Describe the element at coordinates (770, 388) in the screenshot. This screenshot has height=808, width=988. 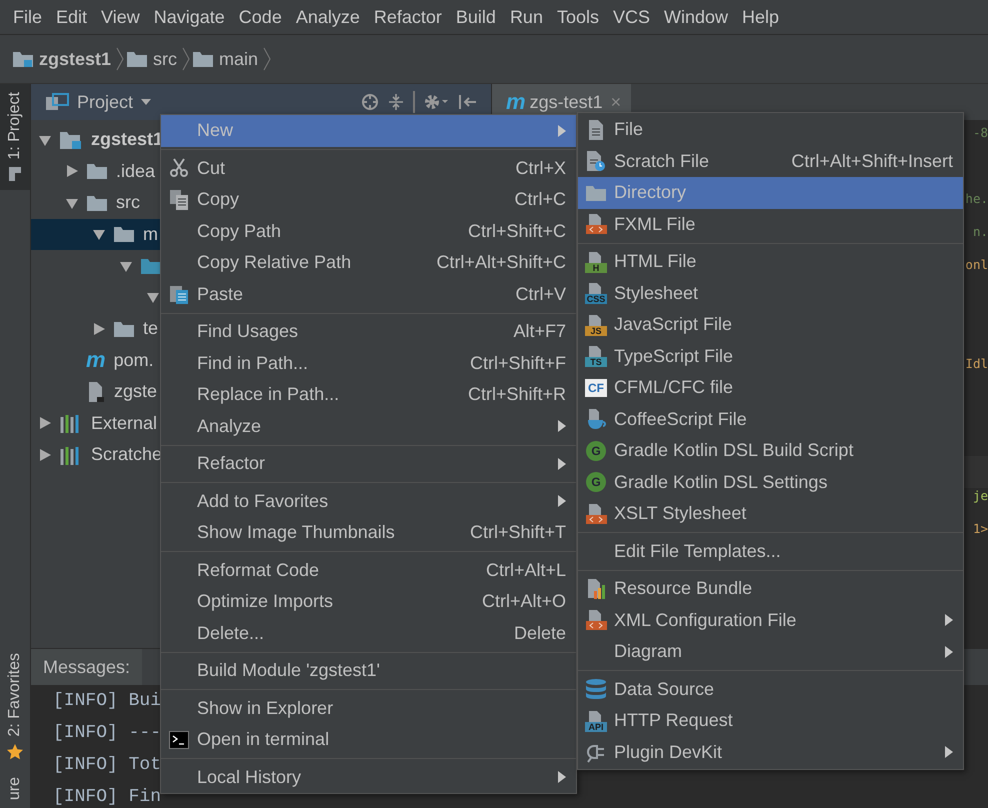
I see `menu-item: CF CFML/CFC file` at that location.